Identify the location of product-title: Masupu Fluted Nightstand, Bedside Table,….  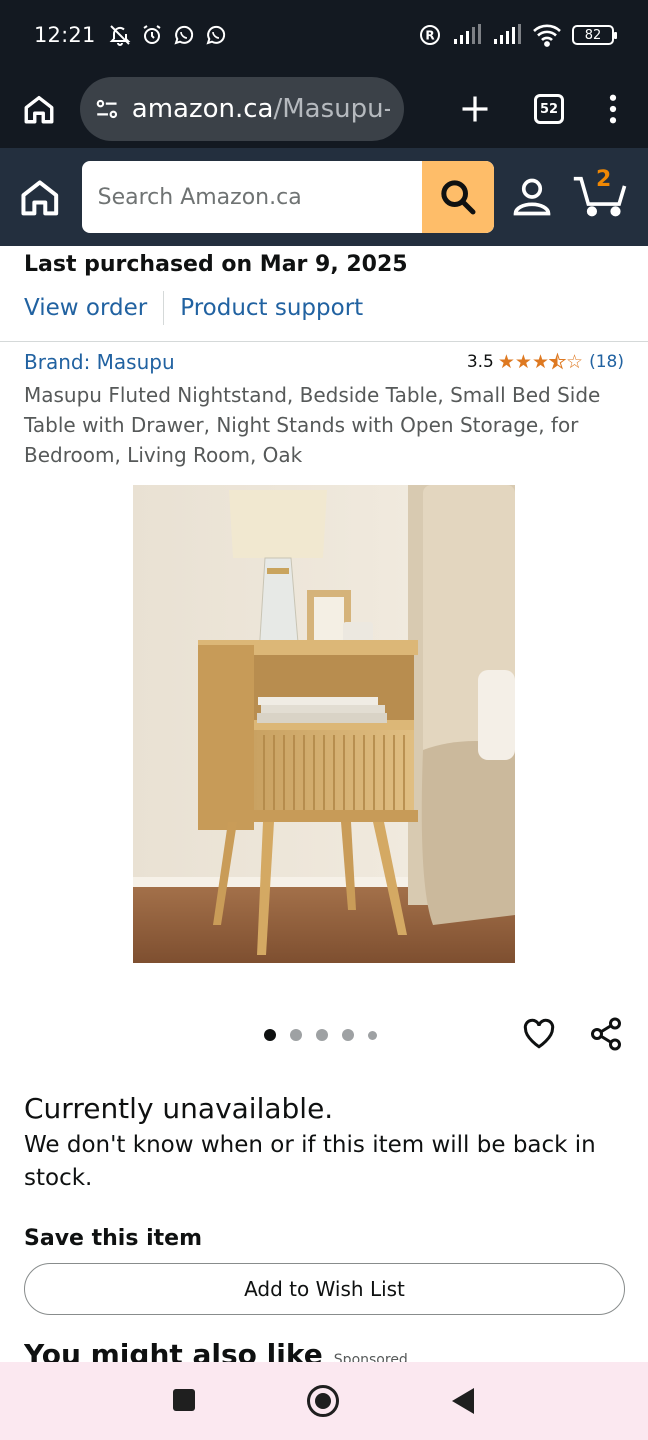
(312, 425).